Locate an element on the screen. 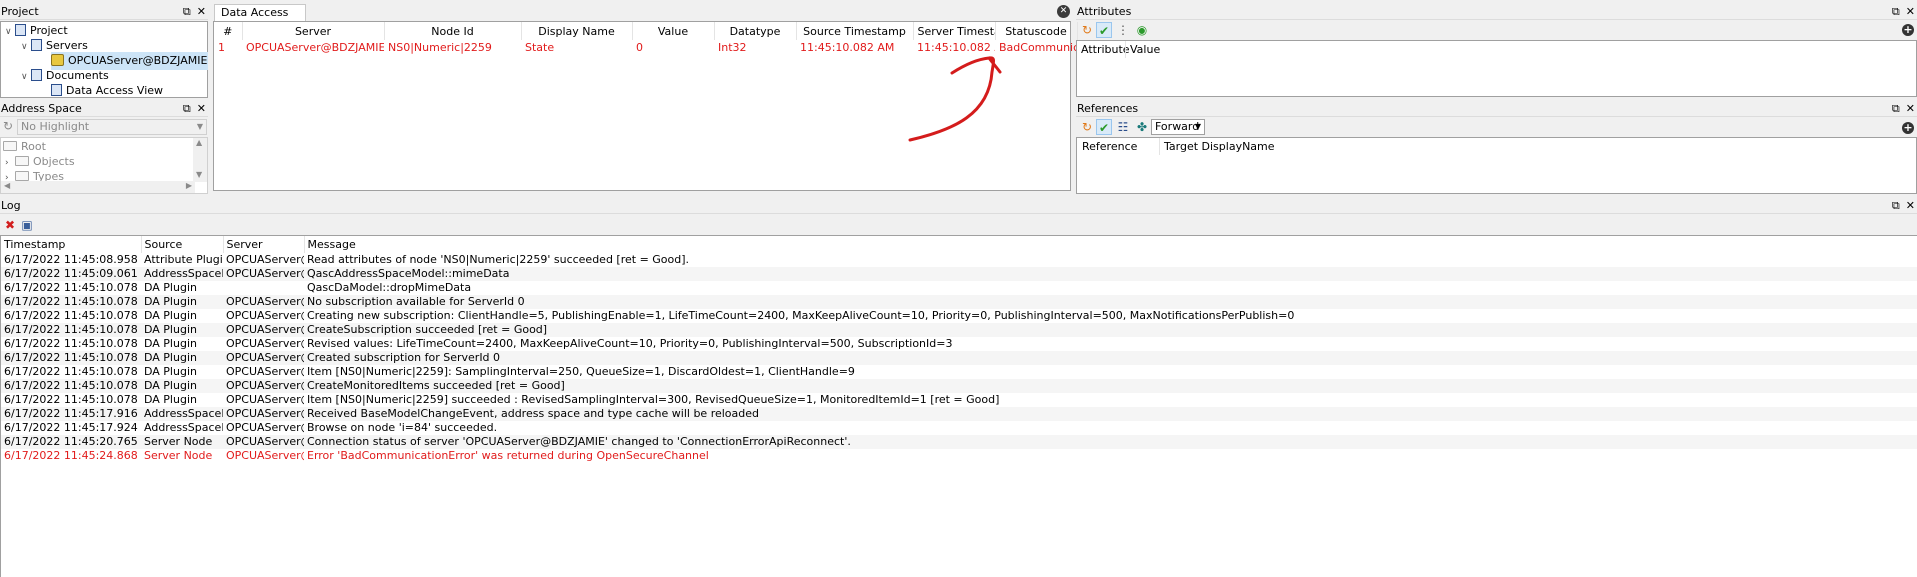  close-view-icon: ✕ is located at coordinates (1063, 11).